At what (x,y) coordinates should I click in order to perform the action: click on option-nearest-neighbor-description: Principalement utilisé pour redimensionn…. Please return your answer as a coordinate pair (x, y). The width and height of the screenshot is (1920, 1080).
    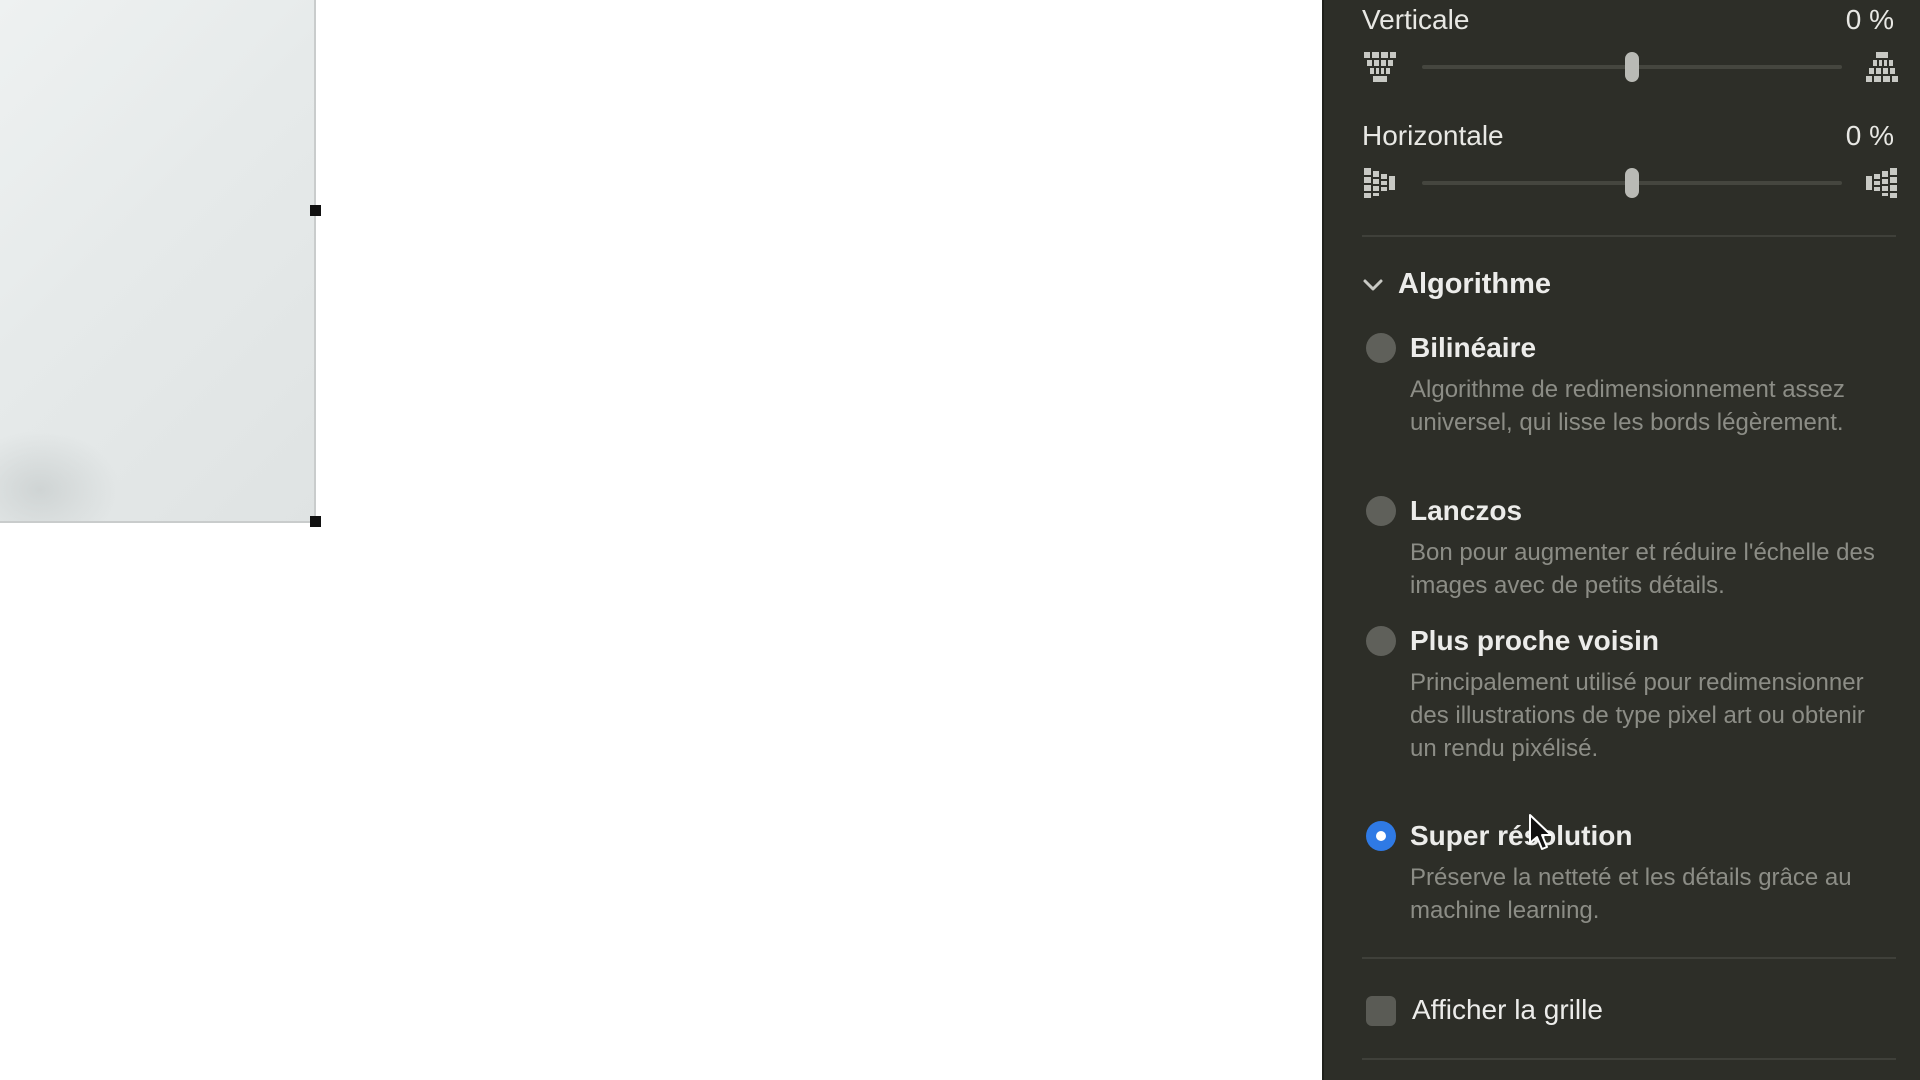
    Looking at the image, I should click on (1637, 715).